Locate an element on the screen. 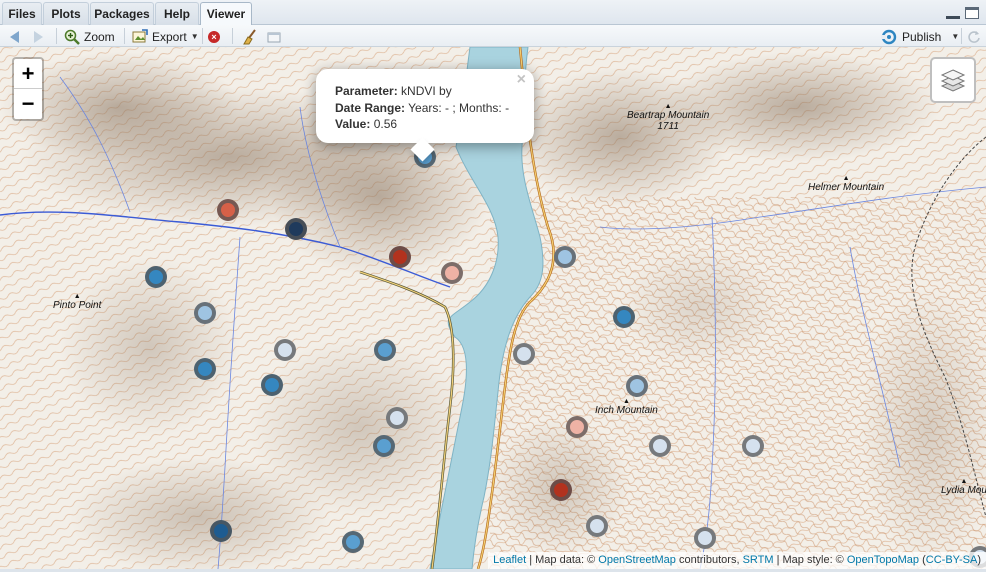 The width and height of the screenshot is (986, 572). place-name: Lydia Mou is located at coordinates (963, 490).